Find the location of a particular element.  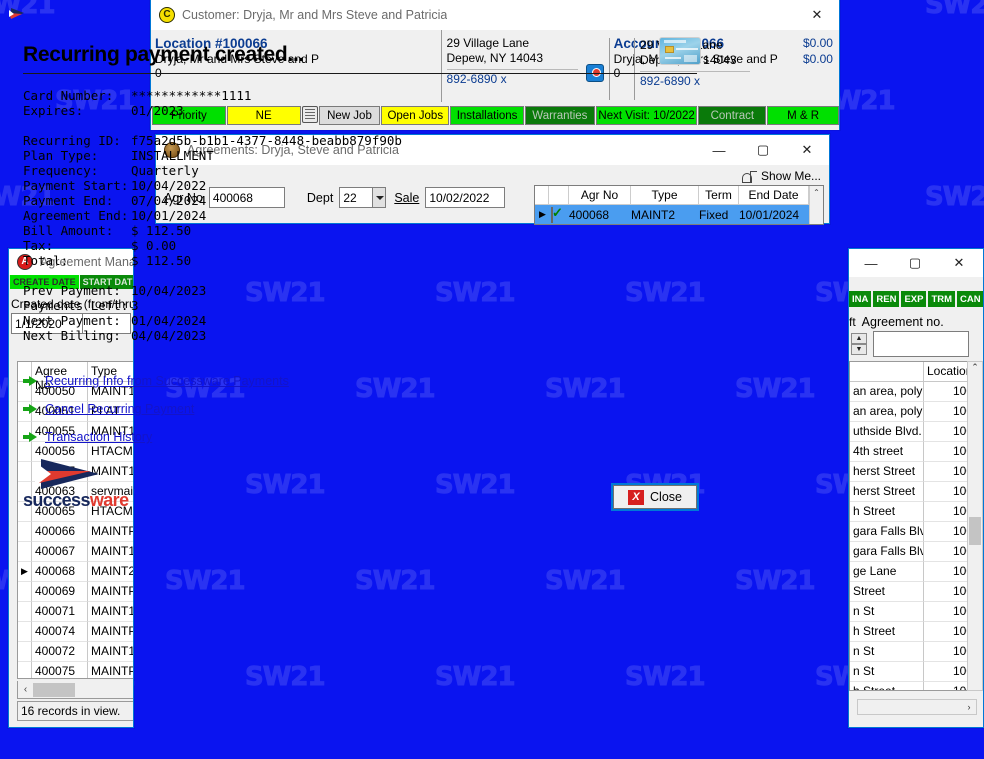

cell-agree-no: 400074 is located at coordinates (60, 632).